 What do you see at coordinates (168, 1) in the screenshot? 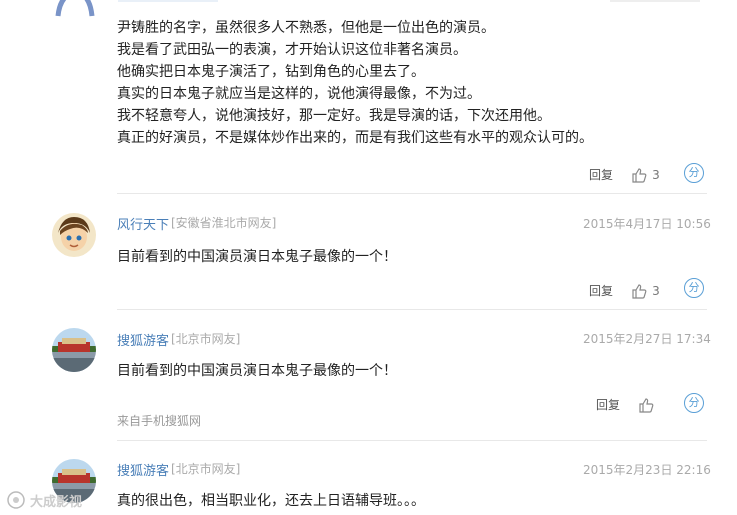
I see `username-partial` at bounding box center [168, 1].